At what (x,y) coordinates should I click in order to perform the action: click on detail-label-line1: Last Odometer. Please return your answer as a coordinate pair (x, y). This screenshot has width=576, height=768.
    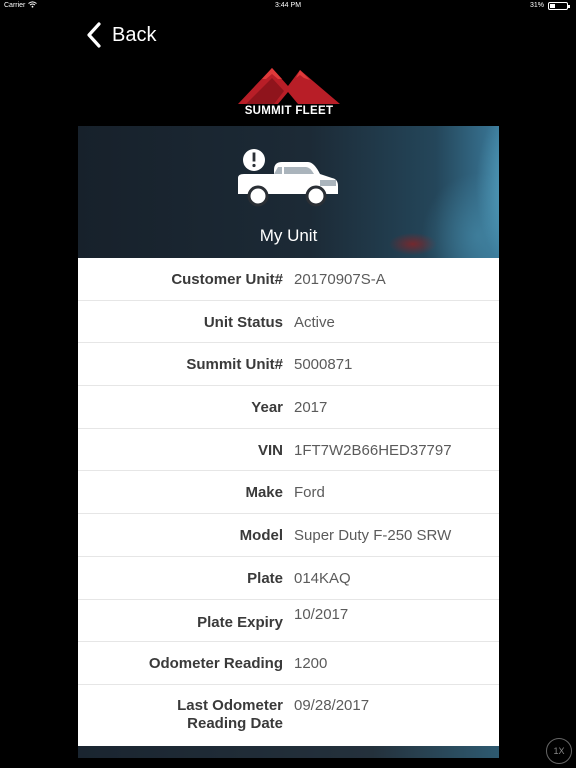
    Looking at the image, I should click on (230, 705).